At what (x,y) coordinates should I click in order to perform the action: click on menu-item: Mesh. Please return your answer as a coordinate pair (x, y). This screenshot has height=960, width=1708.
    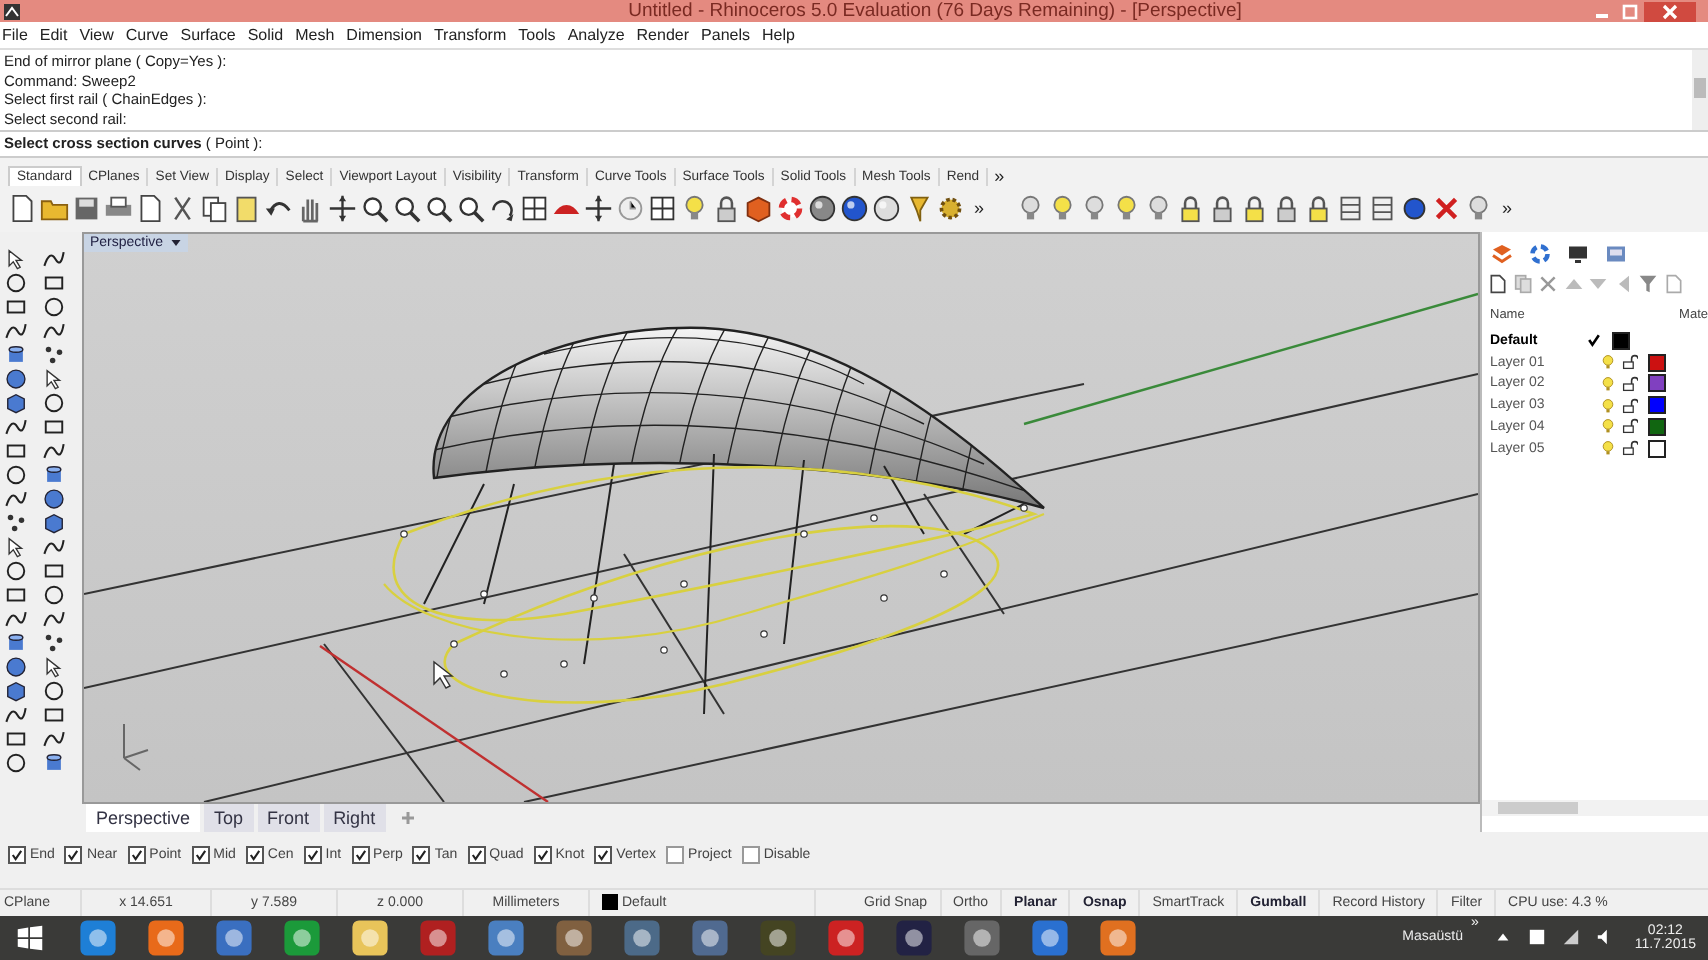
    Looking at the image, I should click on (315, 35).